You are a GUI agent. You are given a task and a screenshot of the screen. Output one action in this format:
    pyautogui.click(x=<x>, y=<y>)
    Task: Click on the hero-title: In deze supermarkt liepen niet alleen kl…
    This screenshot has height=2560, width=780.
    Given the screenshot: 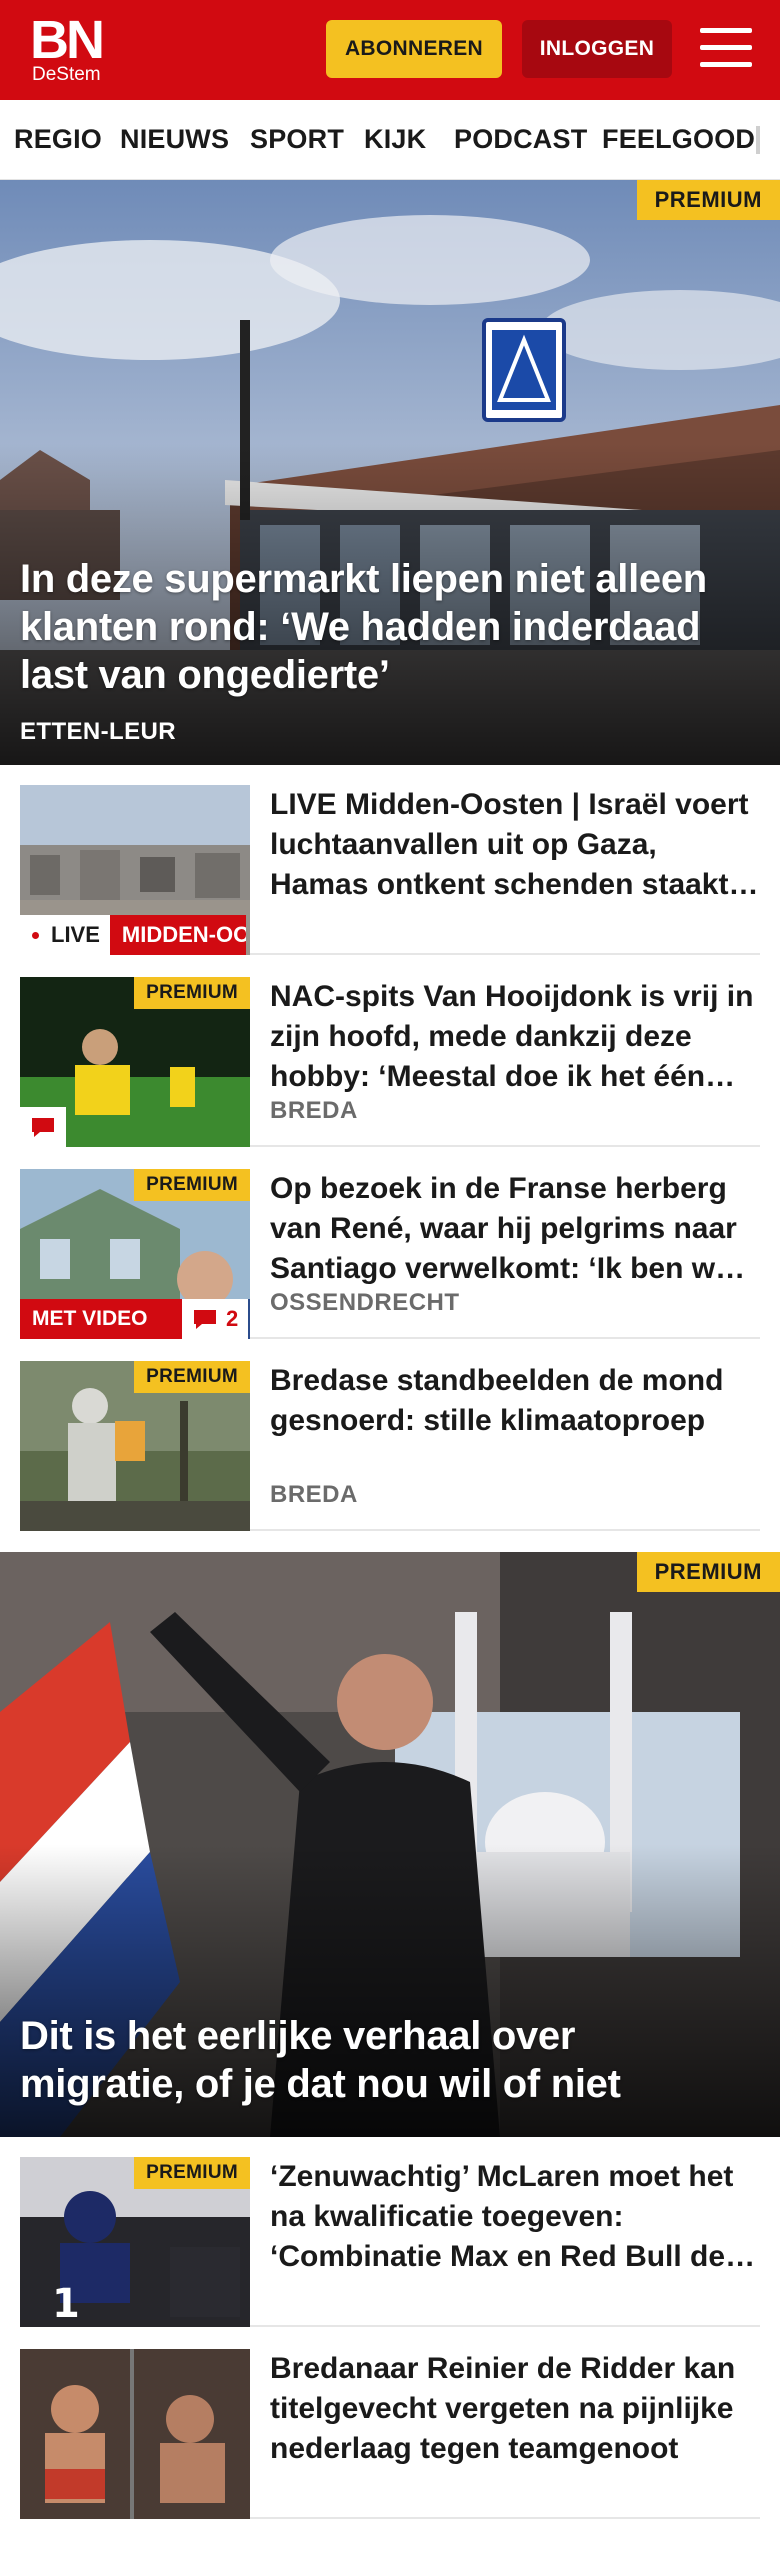 What is the action you would take?
    pyautogui.click(x=390, y=627)
    